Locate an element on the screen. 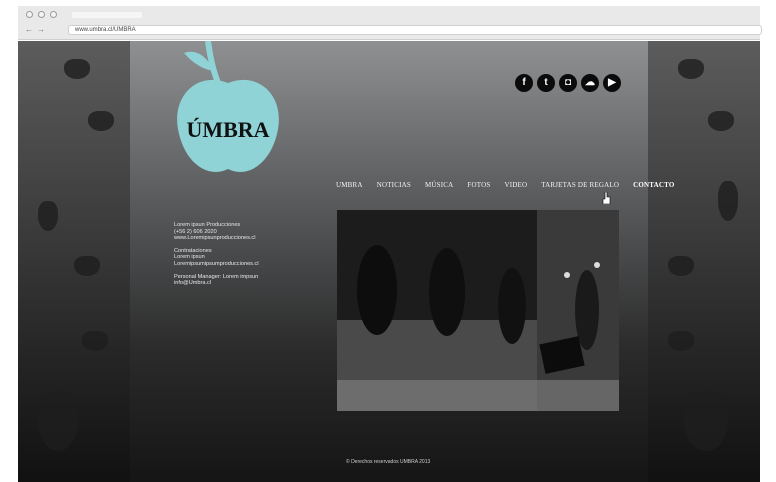 Image resolution: width=776 pixels, height=482 pixels. umbra-logo: ÚMBRA is located at coordinates (228, 111).